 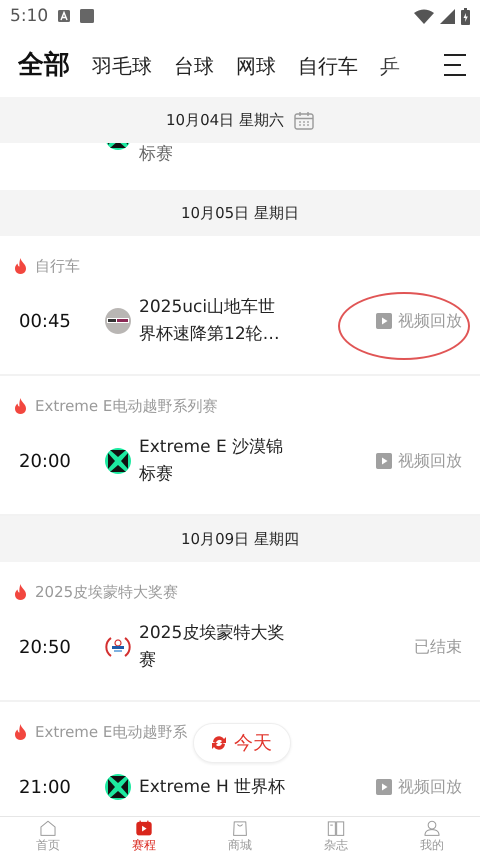 What do you see at coordinates (29, 16) in the screenshot?
I see `clock-time: 5:10` at bounding box center [29, 16].